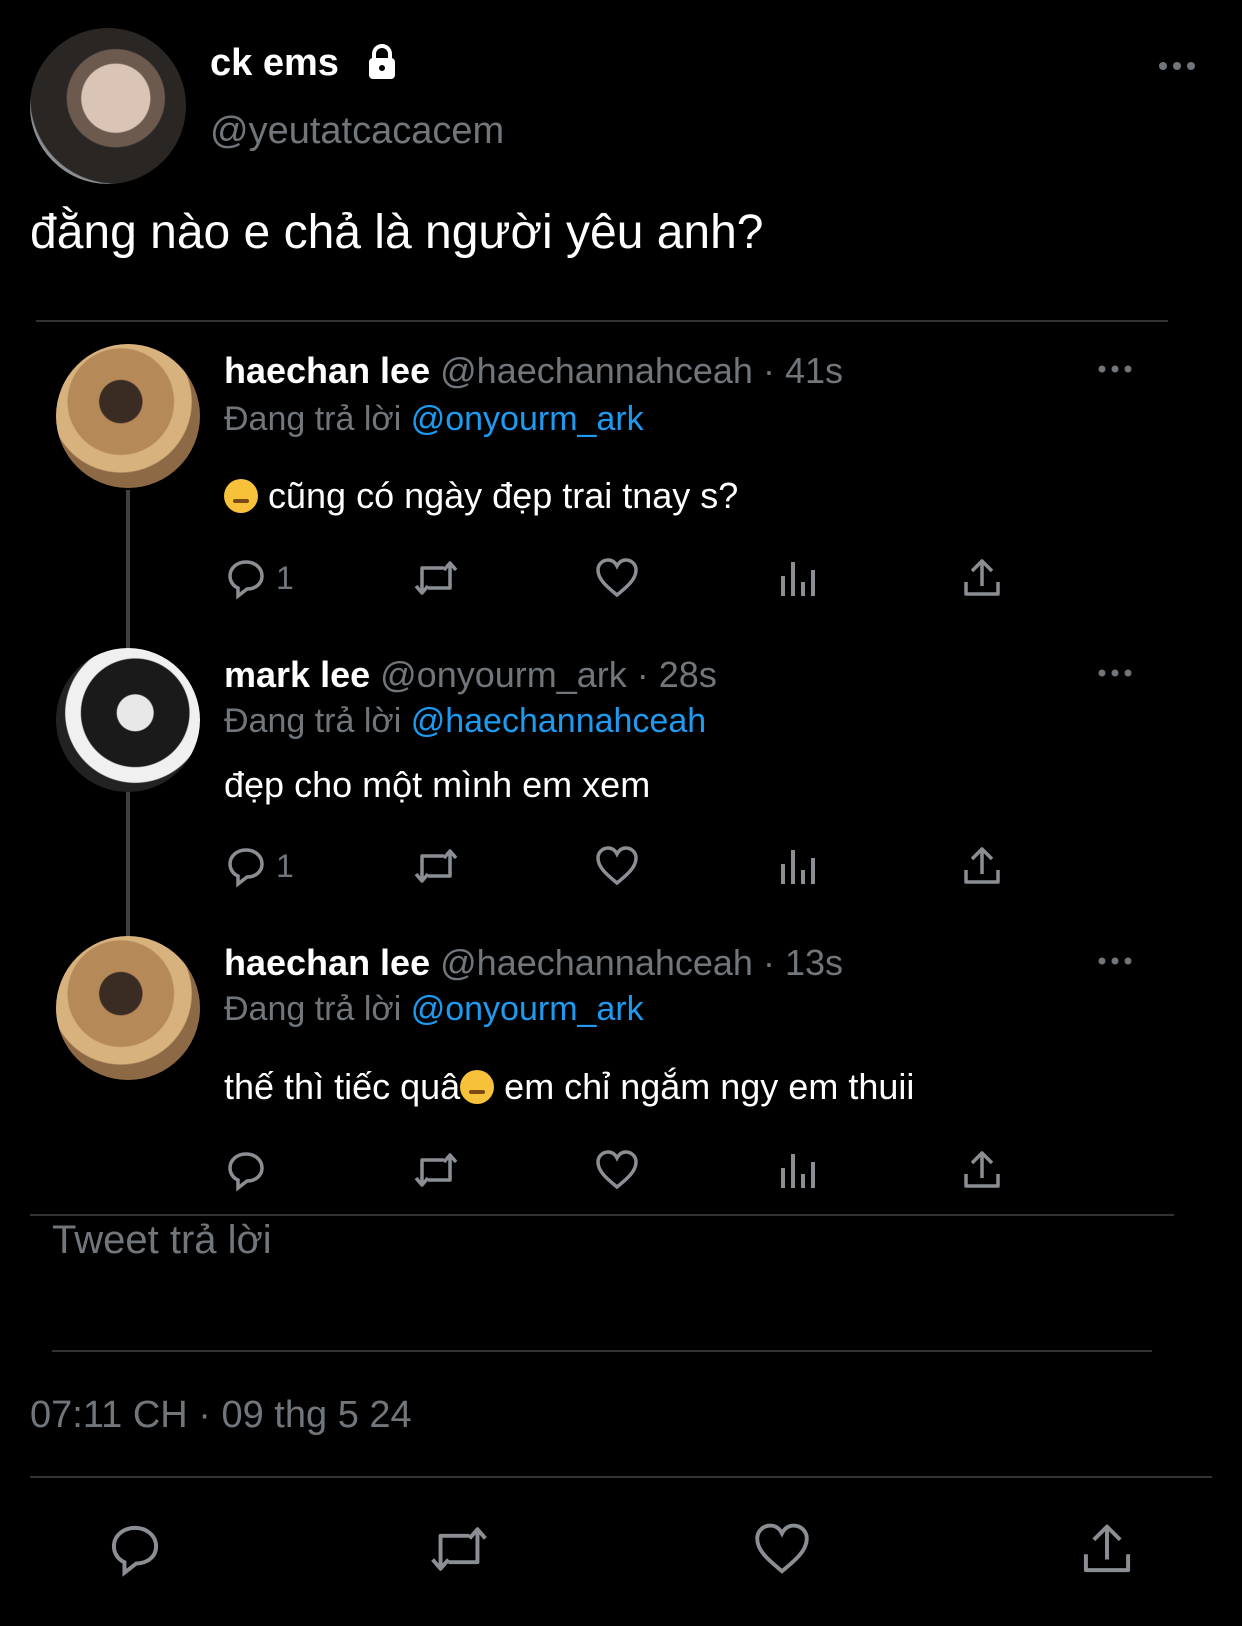 The height and width of the screenshot is (1626, 1242). Describe the element at coordinates (108, 106) in the screenshot. I see `author-avatar` at that location.